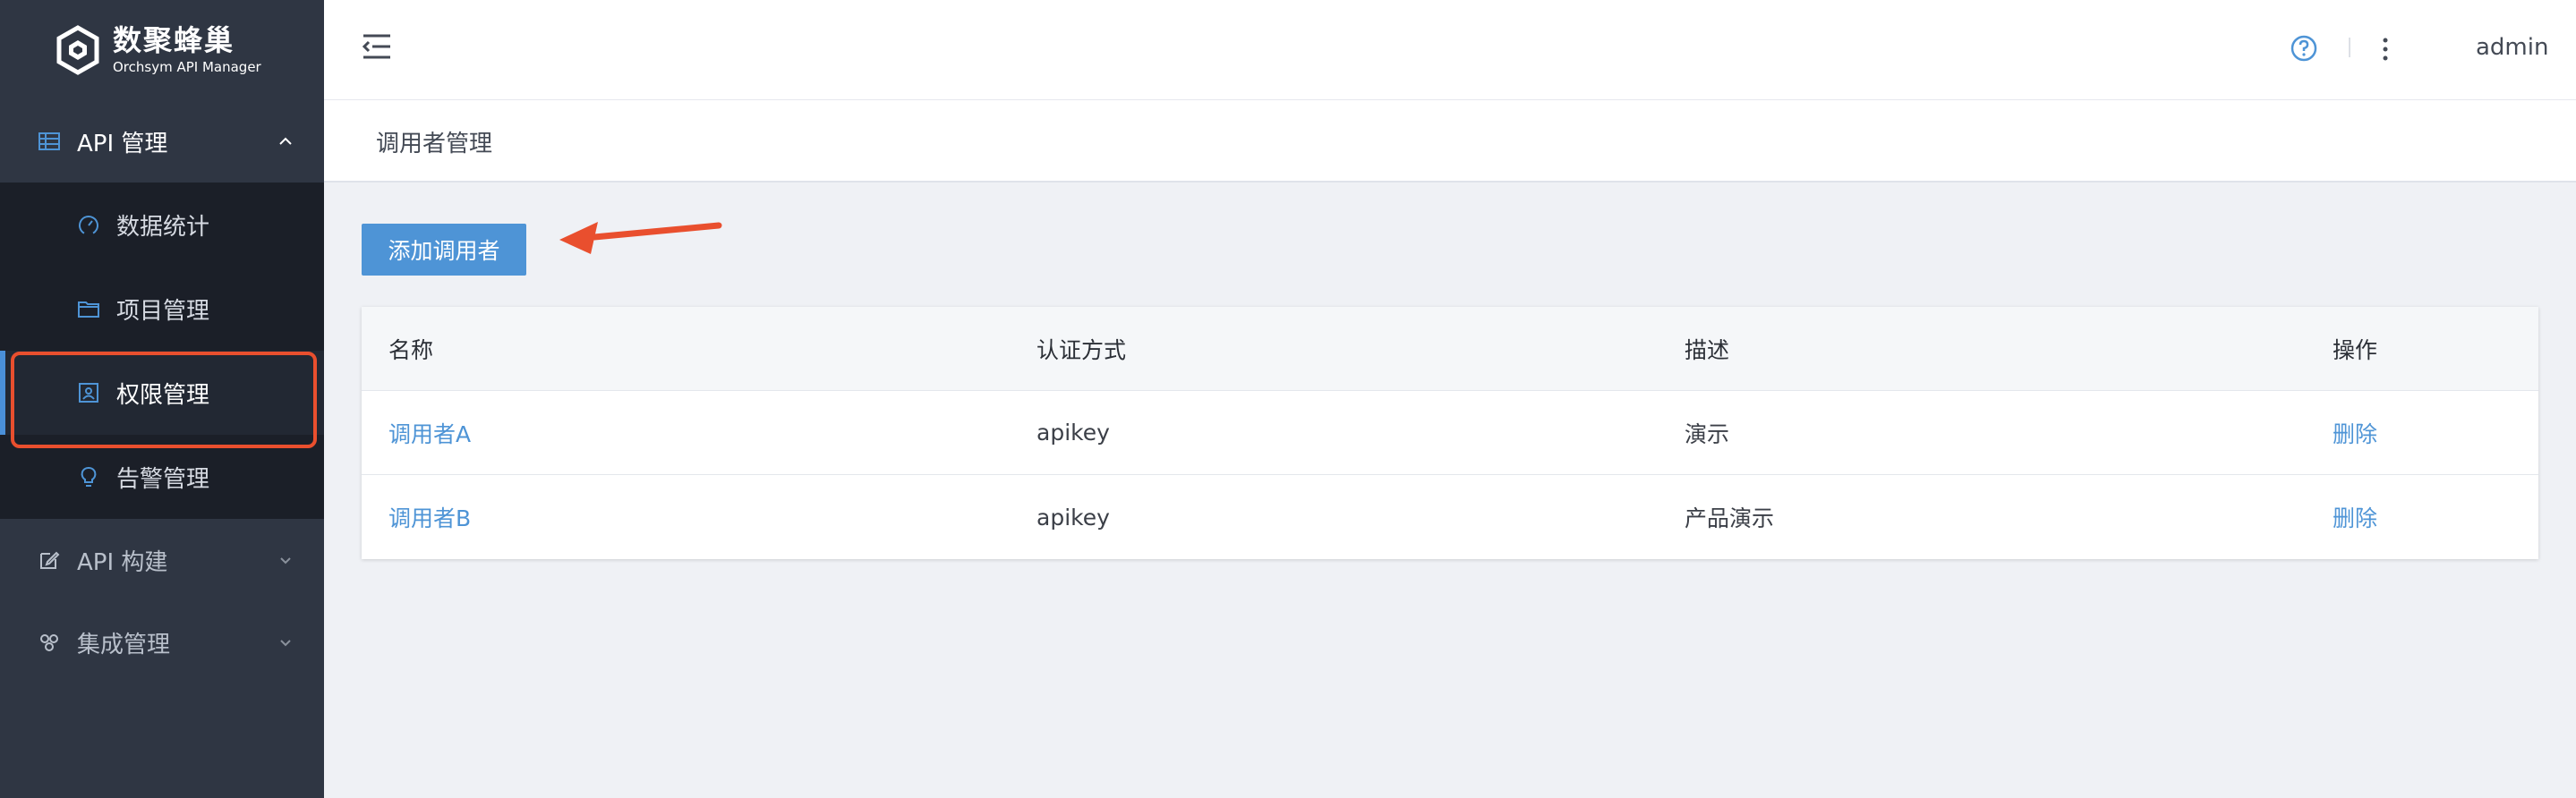  Describe the element at coordinates (2349, 47) in the screenshot. I see `header-divider` at that location.